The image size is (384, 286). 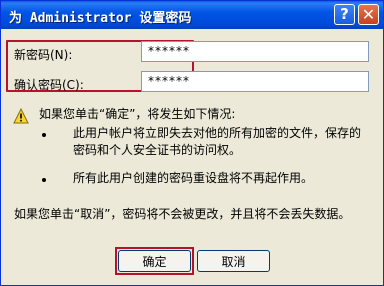 I want to click on bullet-item-2: 所有此用户创建的密码重设盘将不再起作用。, so click(x=193, y=178).